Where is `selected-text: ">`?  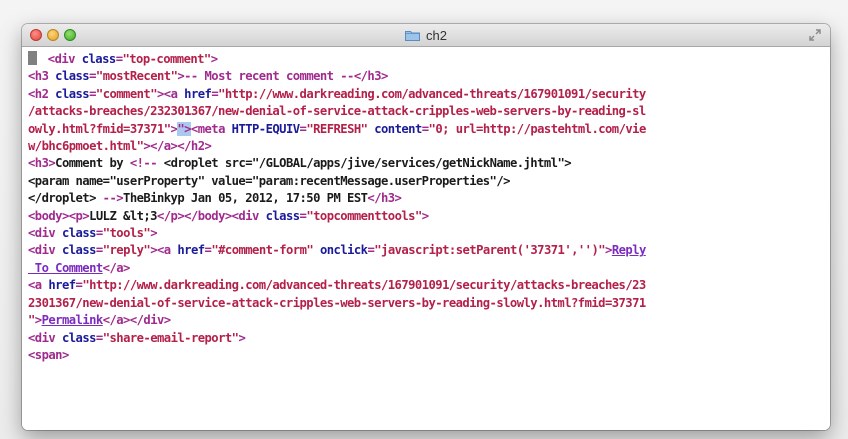
selected-text: "> is located at coordinates (184, 128).